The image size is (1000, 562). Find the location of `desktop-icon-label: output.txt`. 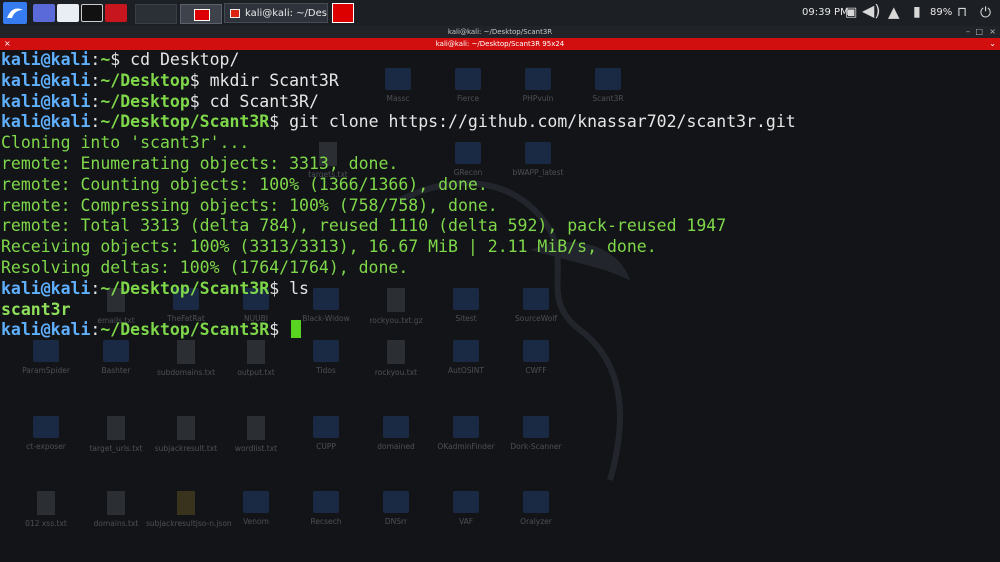

desktop-icon-label: output.txt is located at coordinates (256, 372).